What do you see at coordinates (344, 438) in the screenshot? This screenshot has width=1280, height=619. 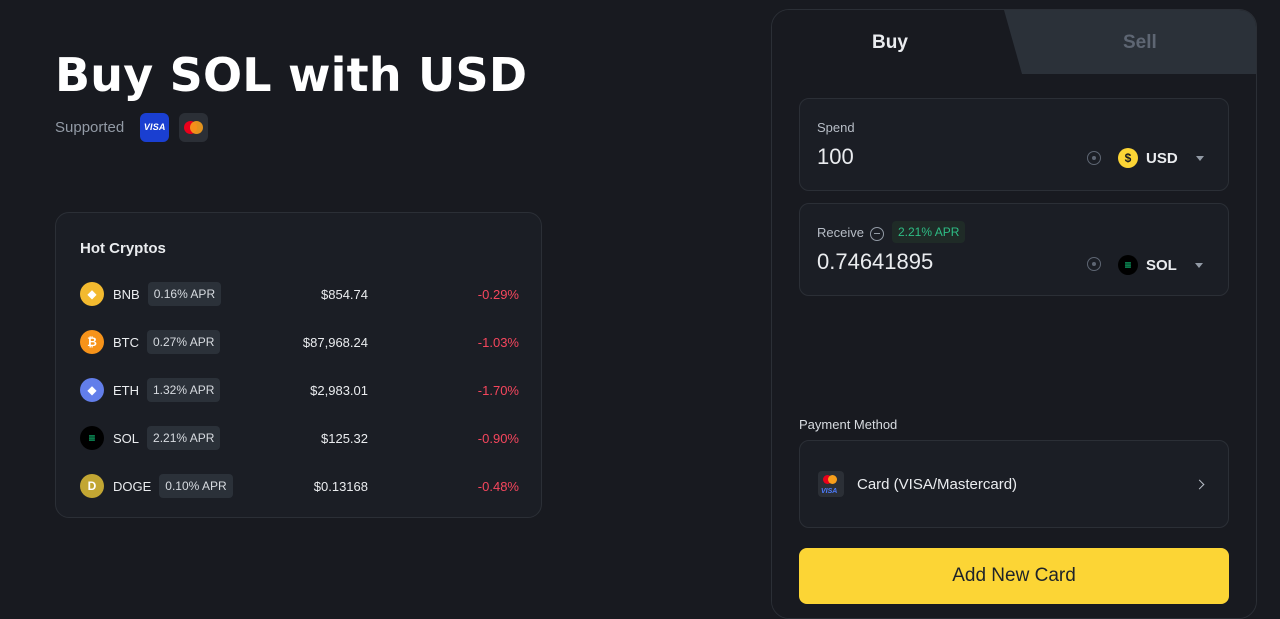 I see `coin-price: $125.32` at bounding box center [344, 438].